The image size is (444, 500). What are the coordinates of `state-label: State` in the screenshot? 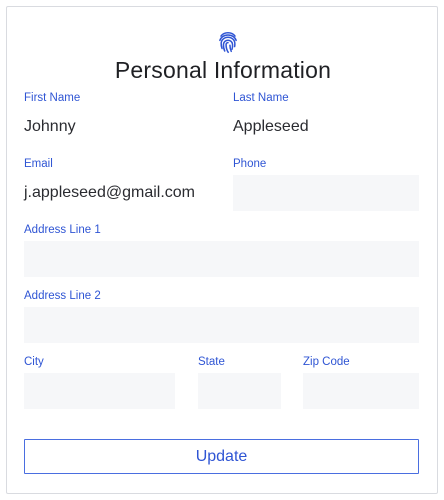 It's located at (211, 362).